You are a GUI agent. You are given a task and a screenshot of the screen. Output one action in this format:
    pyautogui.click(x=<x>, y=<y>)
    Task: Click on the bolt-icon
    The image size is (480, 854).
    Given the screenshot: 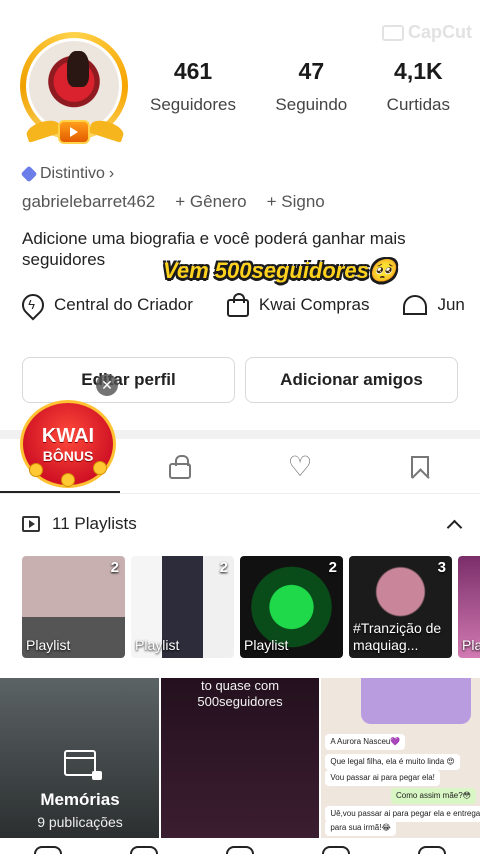 What is the action you would take?
    pyautogui.click(x=33, y=305)
    